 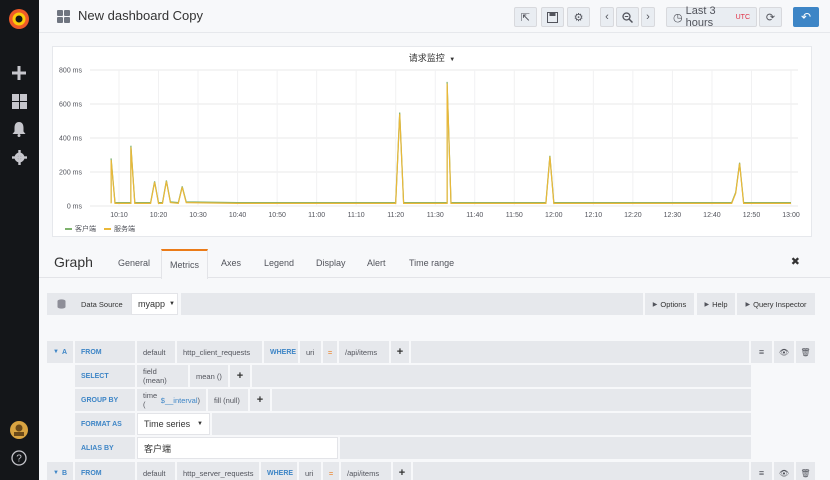 I want to click on y-tick-label: 800 ms, so click(x=70, y=71).